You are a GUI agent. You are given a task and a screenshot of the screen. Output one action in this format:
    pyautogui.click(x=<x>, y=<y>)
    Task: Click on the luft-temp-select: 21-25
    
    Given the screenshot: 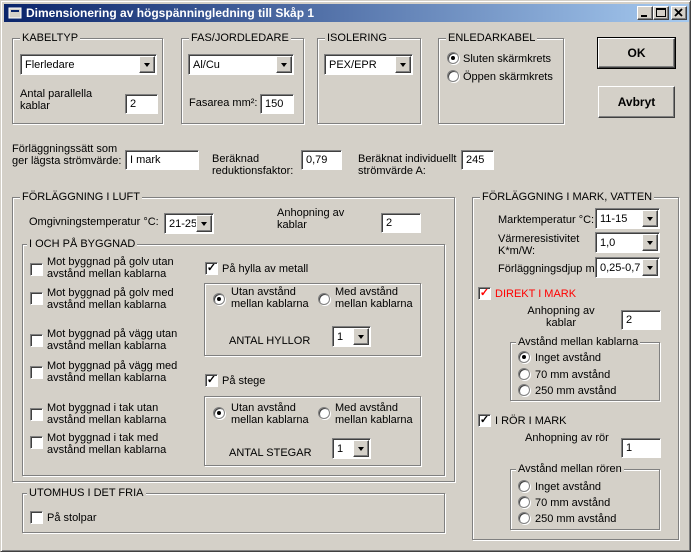 What is the action you would take?
    pyautogui.click(x=189, y=223)
    